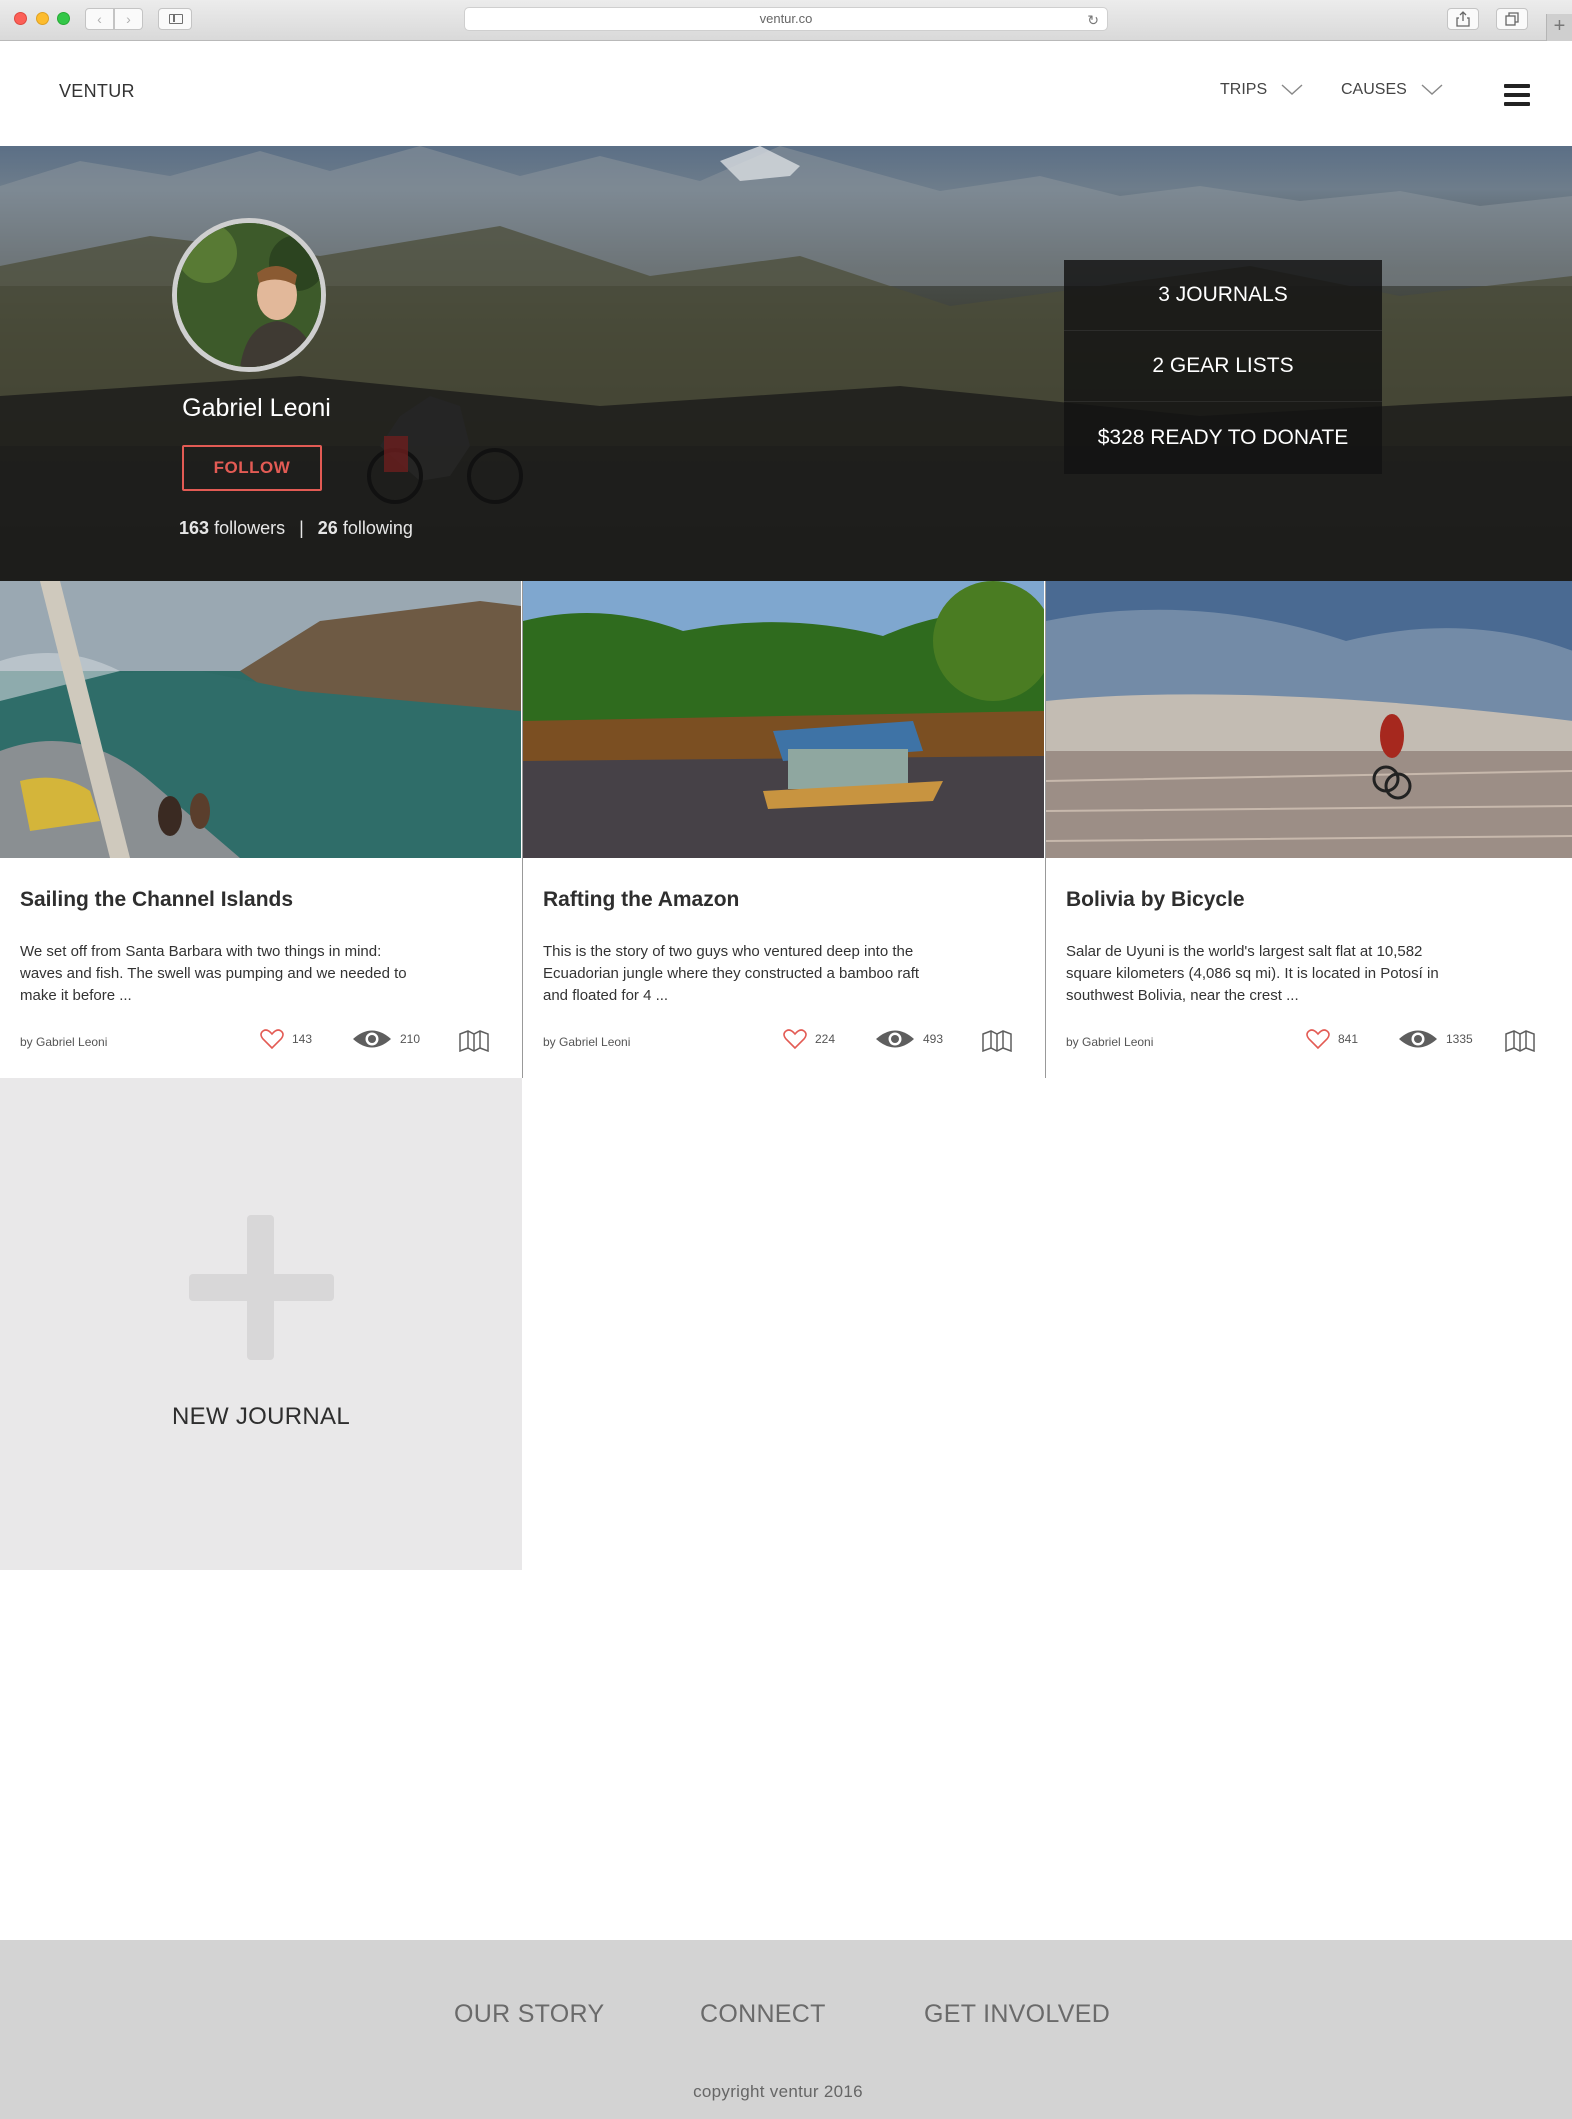 The width and height of the screenshot is (1572, 2119). I want to click on show-sidebar-button, so click(175, 19).